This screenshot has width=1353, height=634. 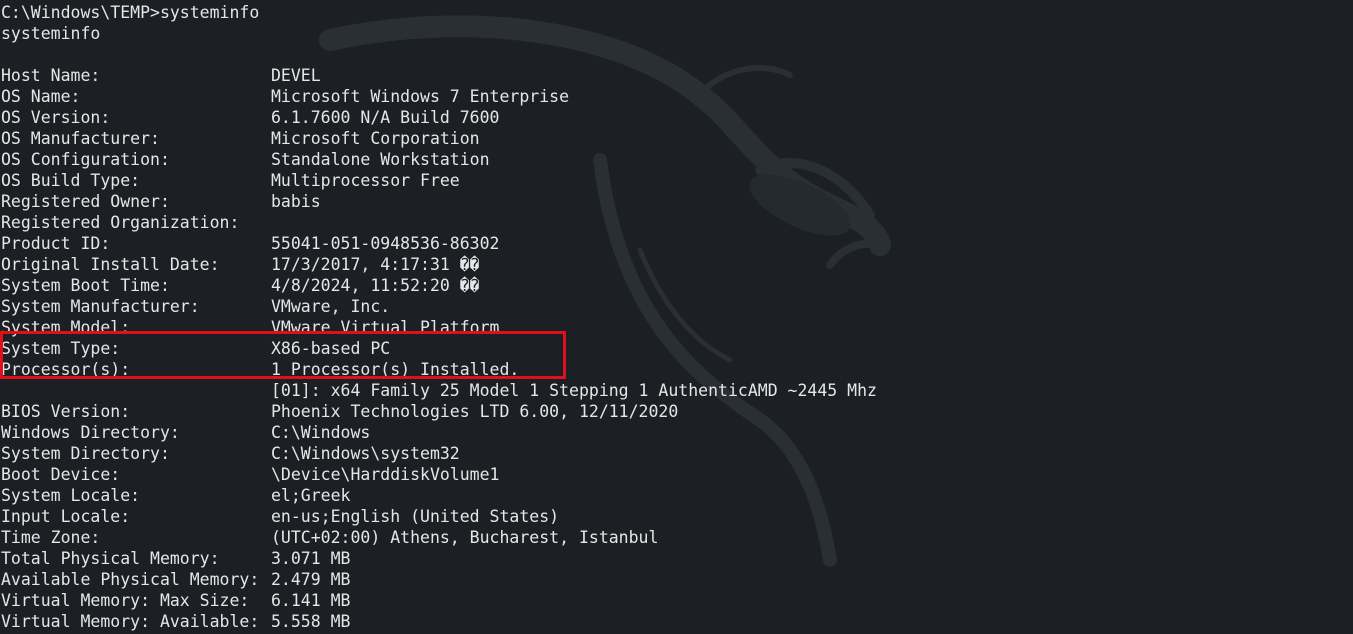 What do you see at coordinates (130, 579) in the screenshot?
I see `info-label: Available Physical Memory:` at bounding box center [130, 579].